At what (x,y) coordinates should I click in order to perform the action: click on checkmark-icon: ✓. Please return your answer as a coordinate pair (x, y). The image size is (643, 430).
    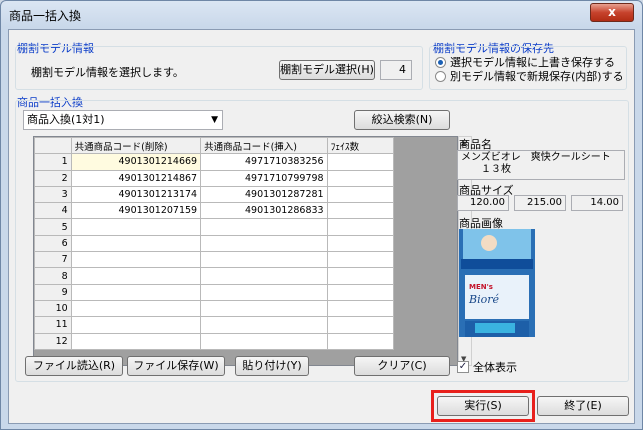
    Looking at the image, I should click on (463, 367).